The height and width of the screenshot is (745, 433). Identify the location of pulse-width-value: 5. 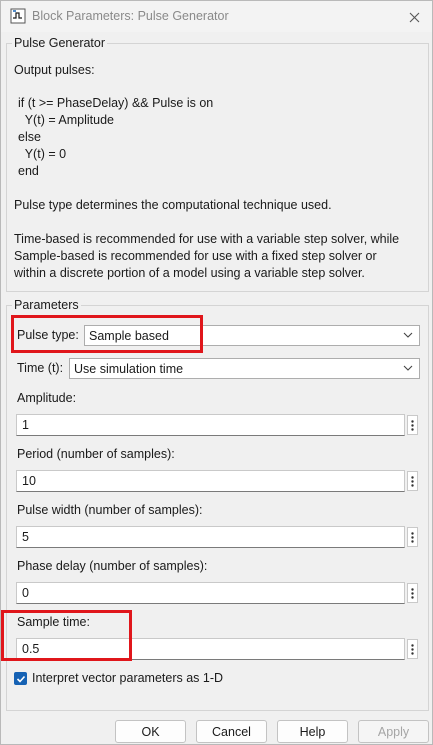
(25, 537).